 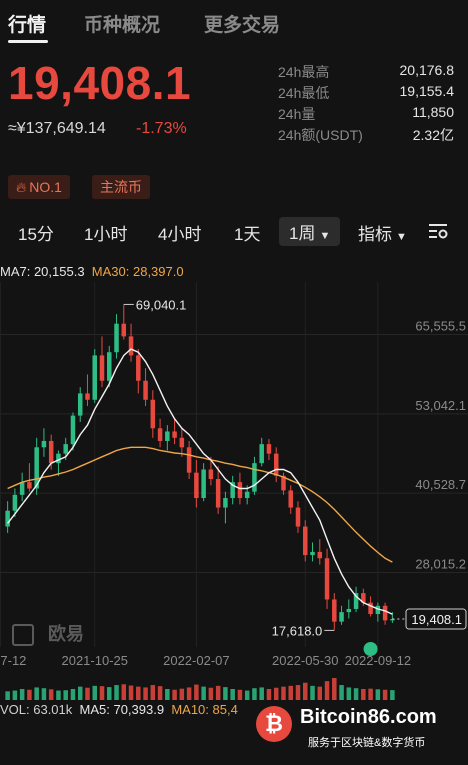 I want to click on site-watermark: ₿ Bitcoin86.com 服务于区块链&数字货币, so click(x=359, y=733).